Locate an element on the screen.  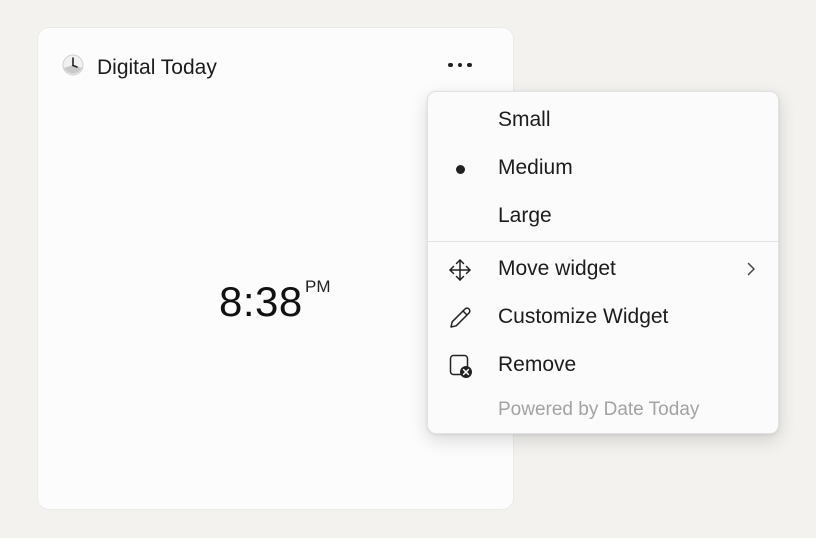
menu-item-label: Customize Widget is located at coordinates (583, 316).